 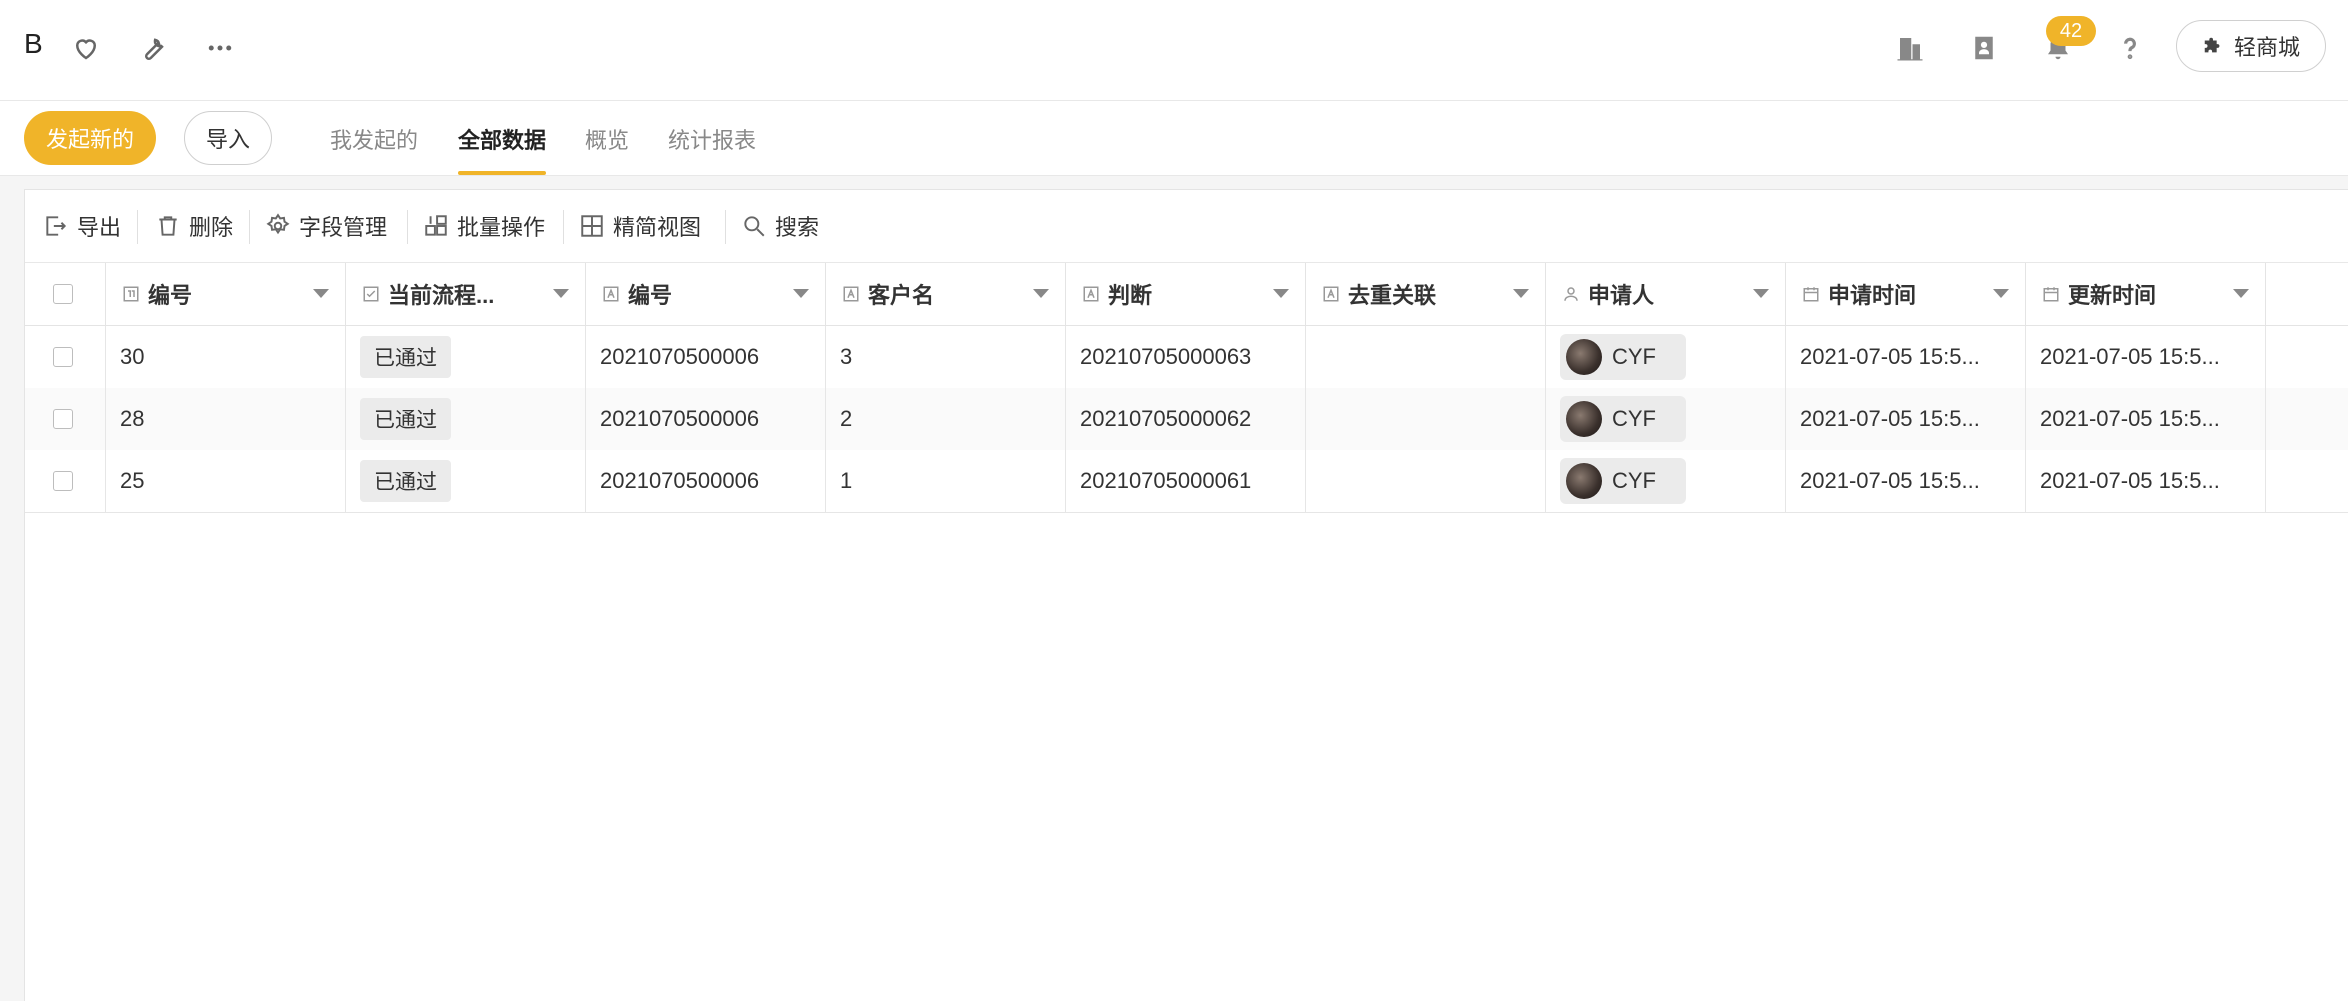 I want to click on table-header: 编号 当前流程... 编号 客户名 判断 去重关联 申请人 申请时间 更新时间, so click(x=1186, y=294).